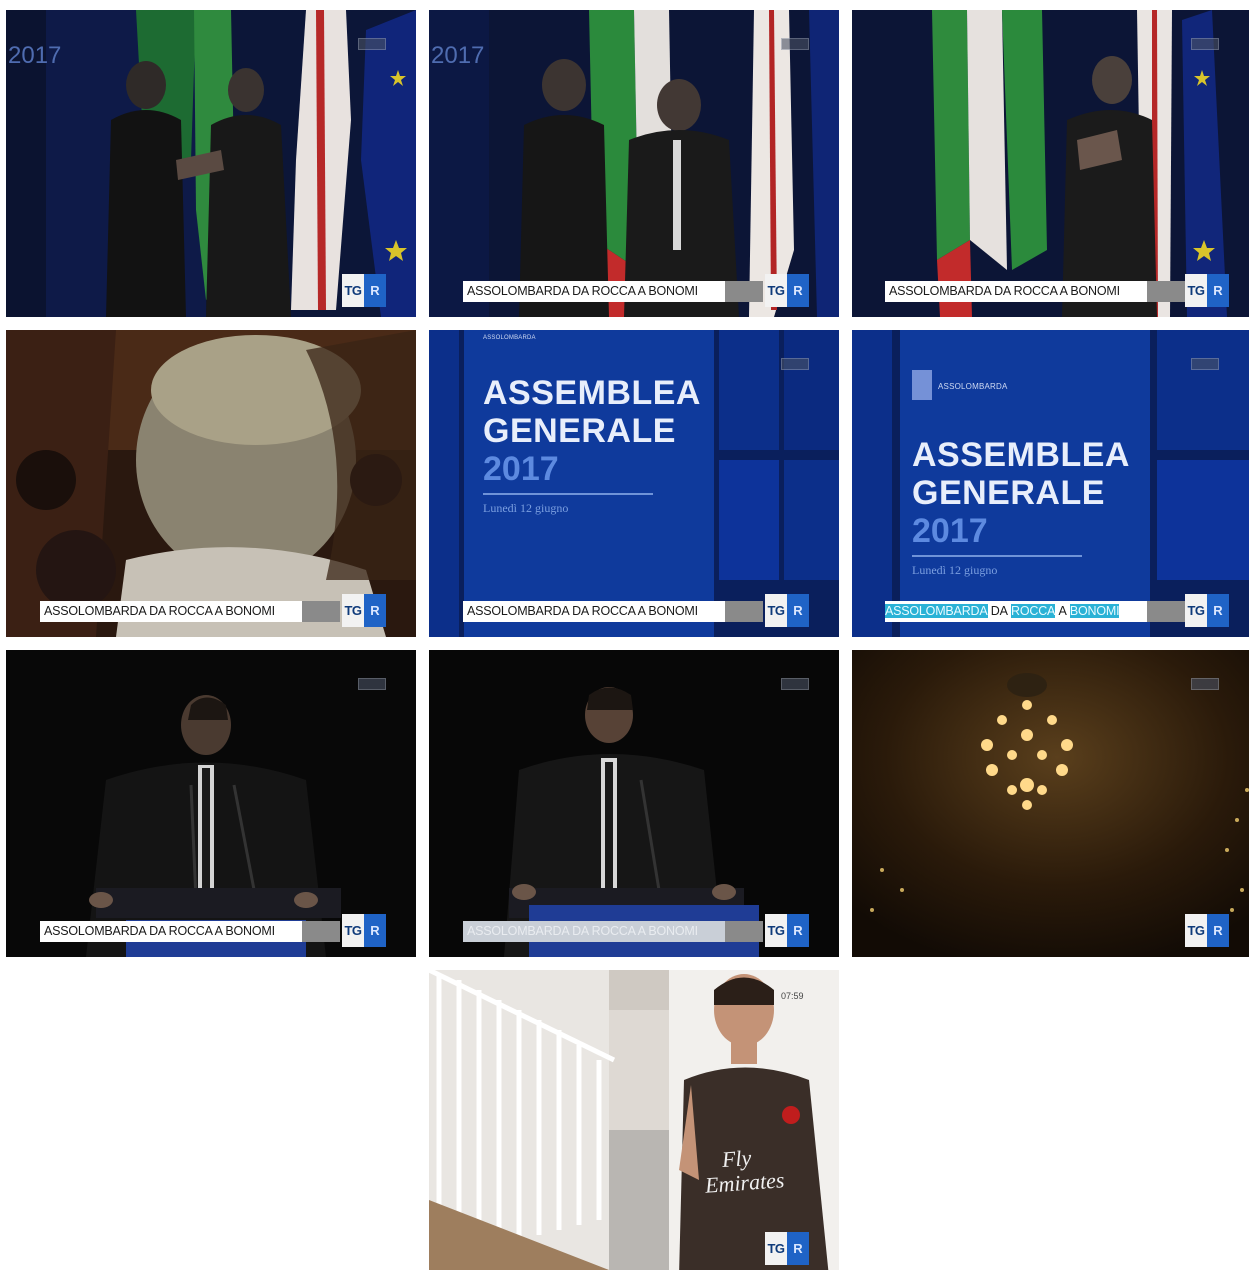  I want to click on thumbnail-3: ASSOLOMBARDA DA ROCCA A BONOMI TG R, so click(1050, 163).